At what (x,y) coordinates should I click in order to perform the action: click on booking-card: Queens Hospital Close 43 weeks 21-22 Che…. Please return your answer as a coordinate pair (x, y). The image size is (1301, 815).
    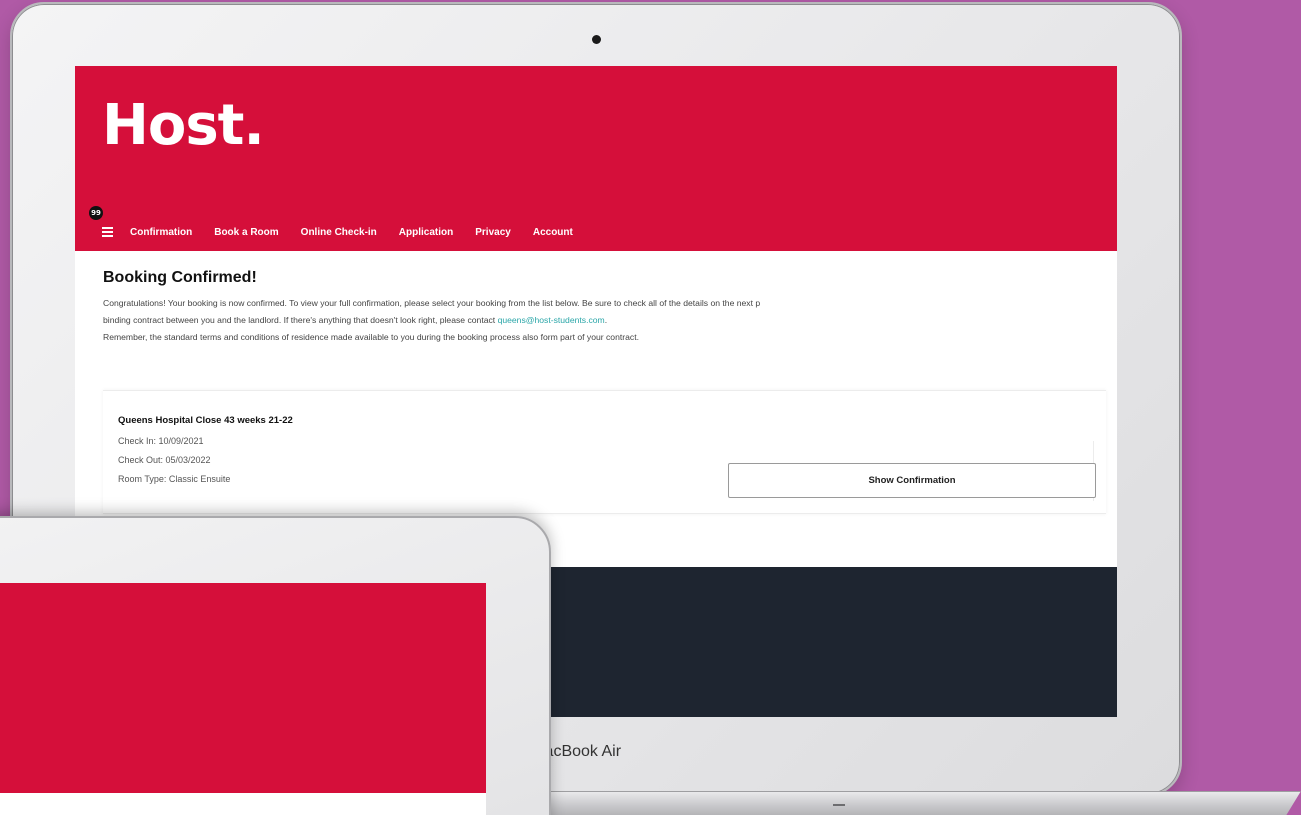
    Looking at the image, I should click on (604, 452).